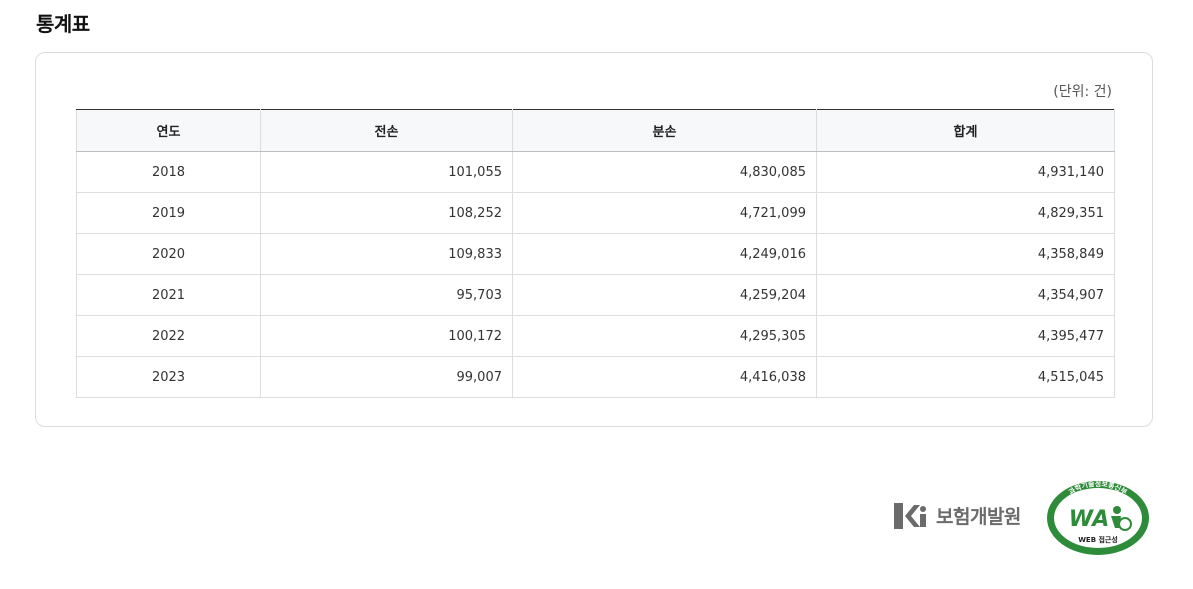 Image resolution: width=1193 pixels, height=589 pixels. Describe the element at coordinates (965, 295) in the screenshot. I see `cell-sum: 4,354,907` at that location.